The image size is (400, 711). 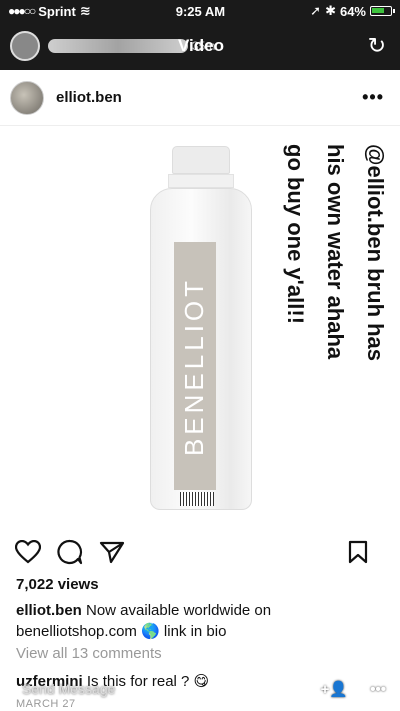 What do you see at coordinates (22, 11) in the screenshot?
I see `signal-icon: ●●●○○` at bounding box center [22, 11].